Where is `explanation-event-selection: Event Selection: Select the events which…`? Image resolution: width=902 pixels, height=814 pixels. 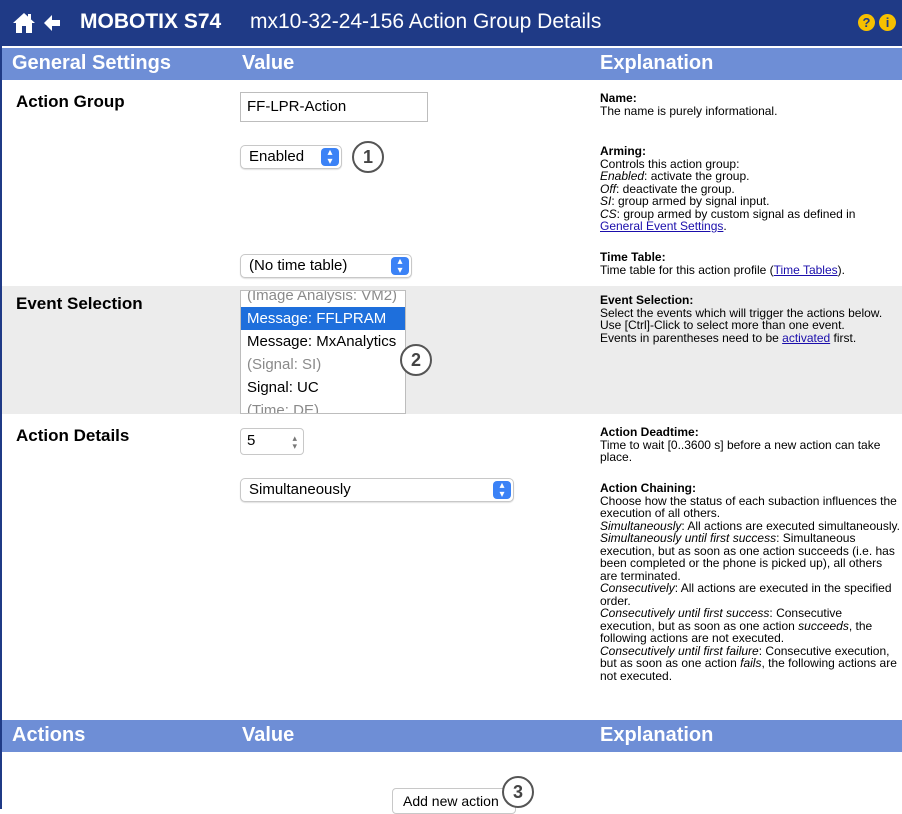
explanation-event-selection: Event Selection: Select the events which… is located at coordinates (741, 319).